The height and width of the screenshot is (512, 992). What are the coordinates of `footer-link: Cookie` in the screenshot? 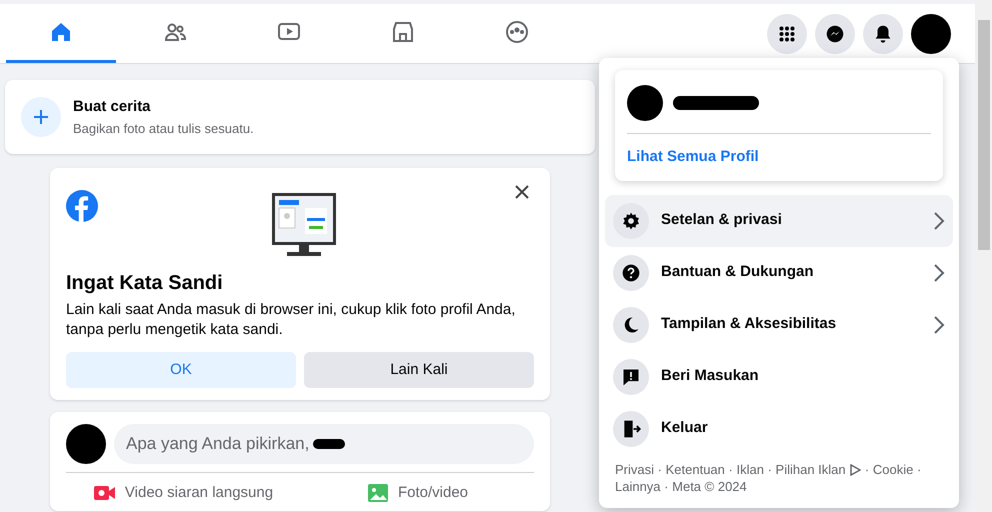 It's located at (893, 469).